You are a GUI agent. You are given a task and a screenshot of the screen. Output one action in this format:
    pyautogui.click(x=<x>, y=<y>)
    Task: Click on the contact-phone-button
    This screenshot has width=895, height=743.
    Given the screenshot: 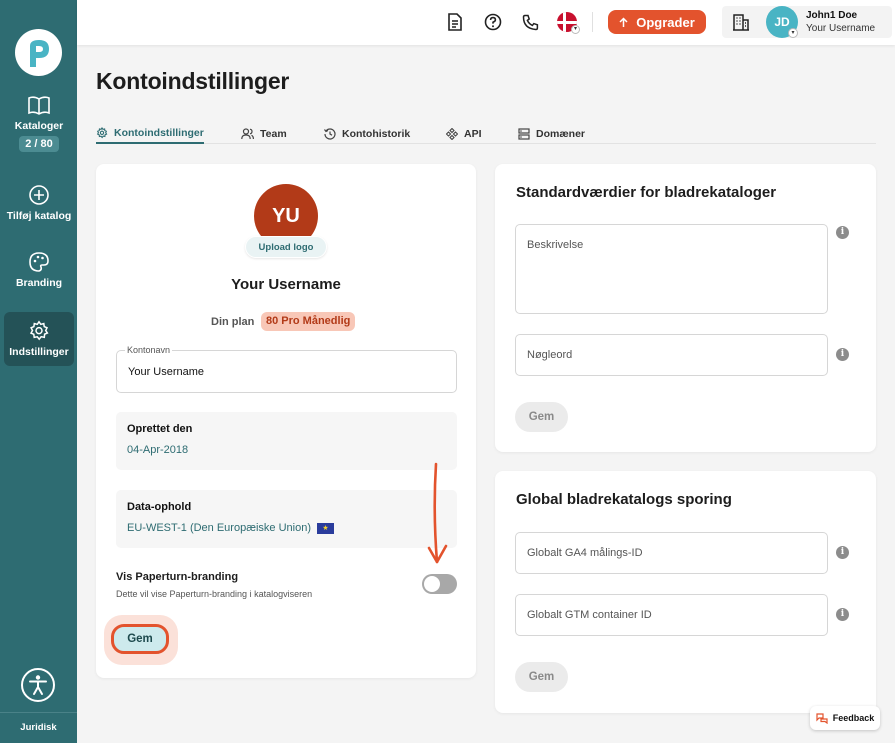 What is the action you would take?
    pyautogui.click(x=530, y=22)
    